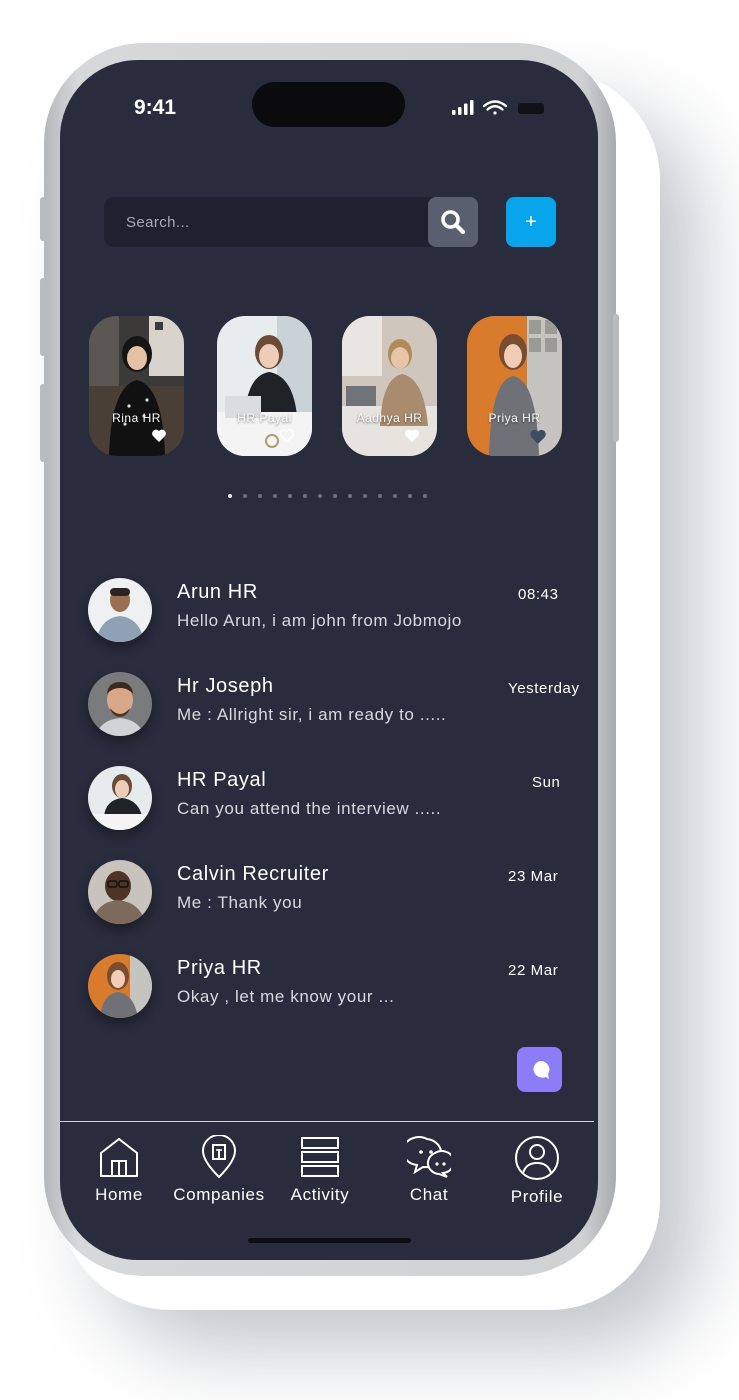 This screenshot has width=739, height=1400. I want to click on message-preview: Hello Arun, i am john from Jobmojo, so click(319, 620).